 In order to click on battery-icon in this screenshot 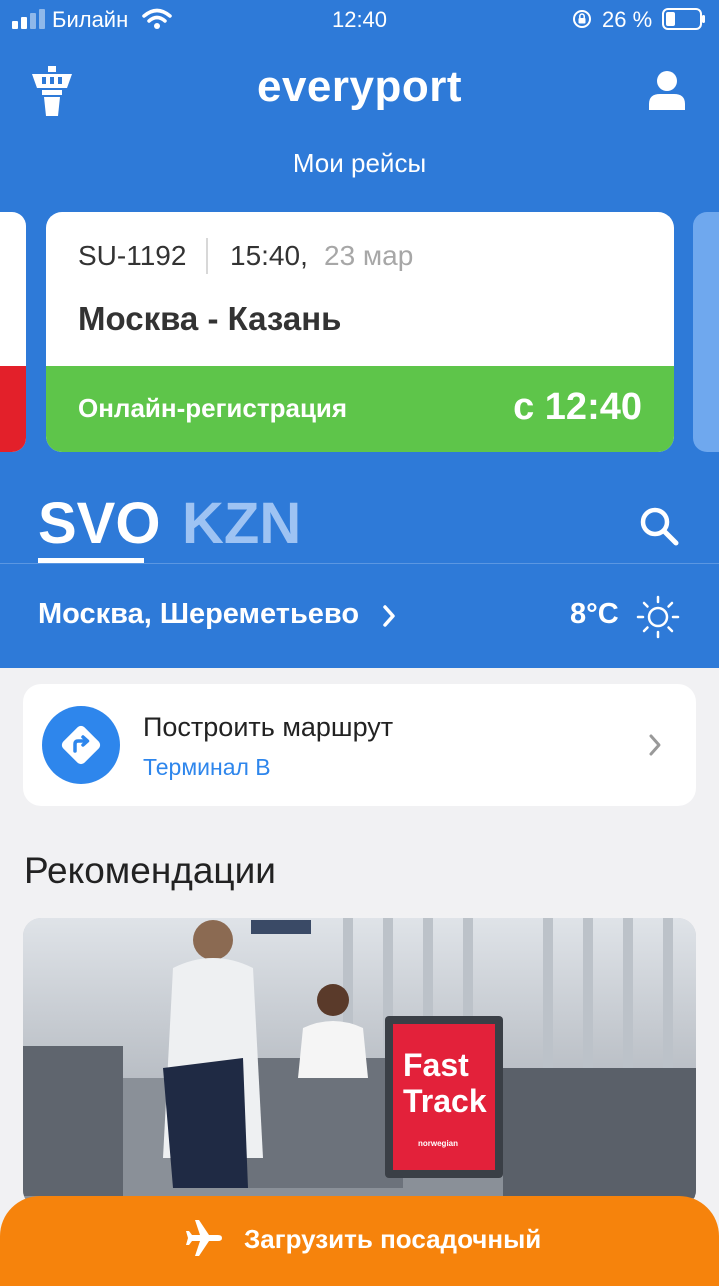, I will do `click(683, 19)`.